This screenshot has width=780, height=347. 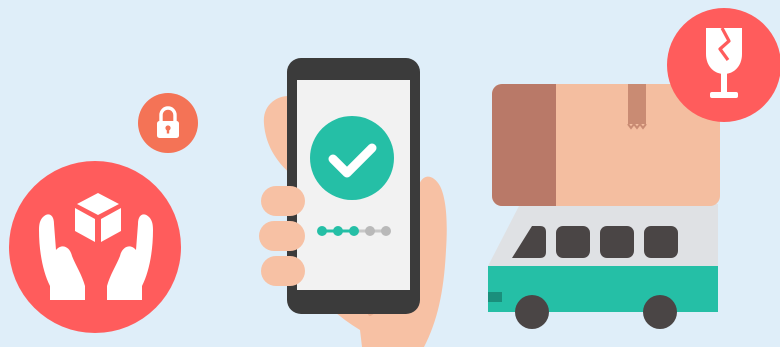 I want to click on care-badge, so click(x=95, y=247).